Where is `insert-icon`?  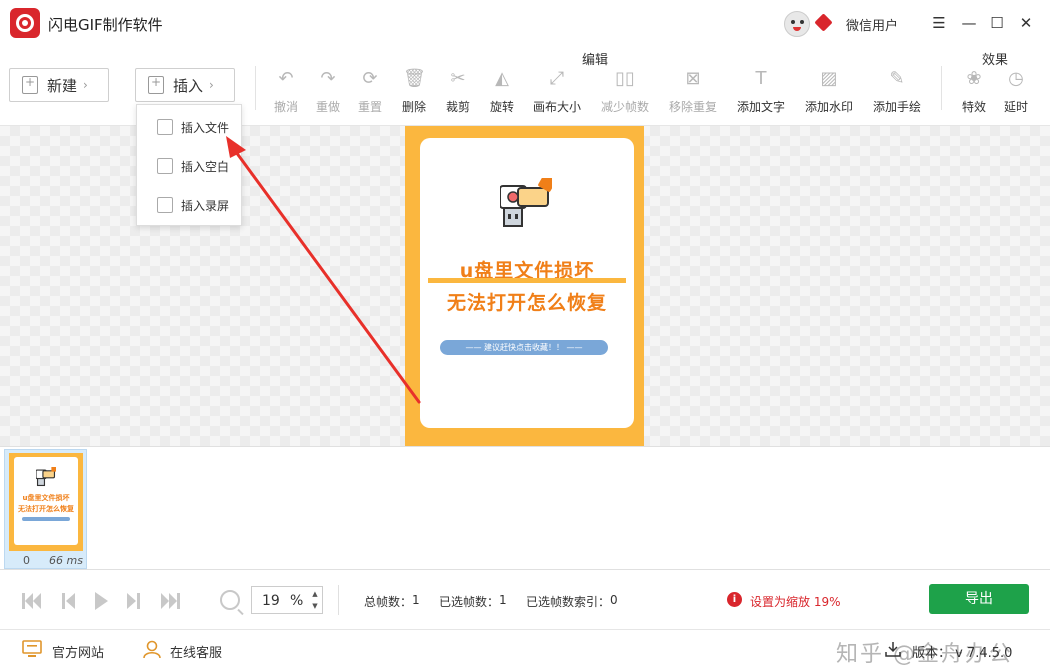
insert-icon is located at coordinates (156, 84).